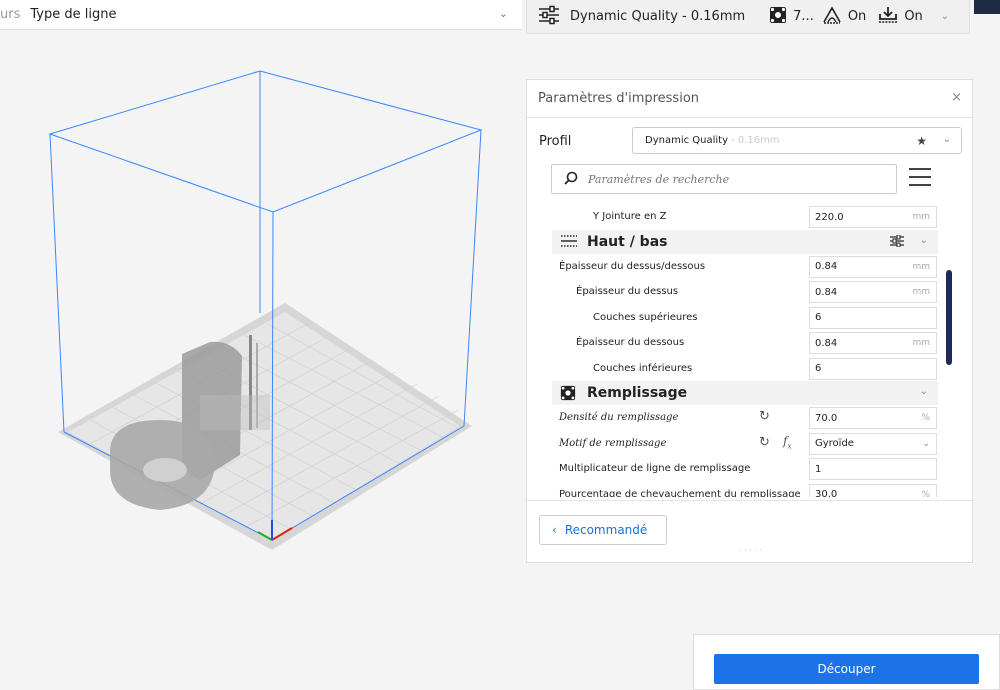 The height and width of the screenshot is (690, 1000). I want to click on setting-row: Densité du remplissage ↻ 70.0%, so click(750, 418).